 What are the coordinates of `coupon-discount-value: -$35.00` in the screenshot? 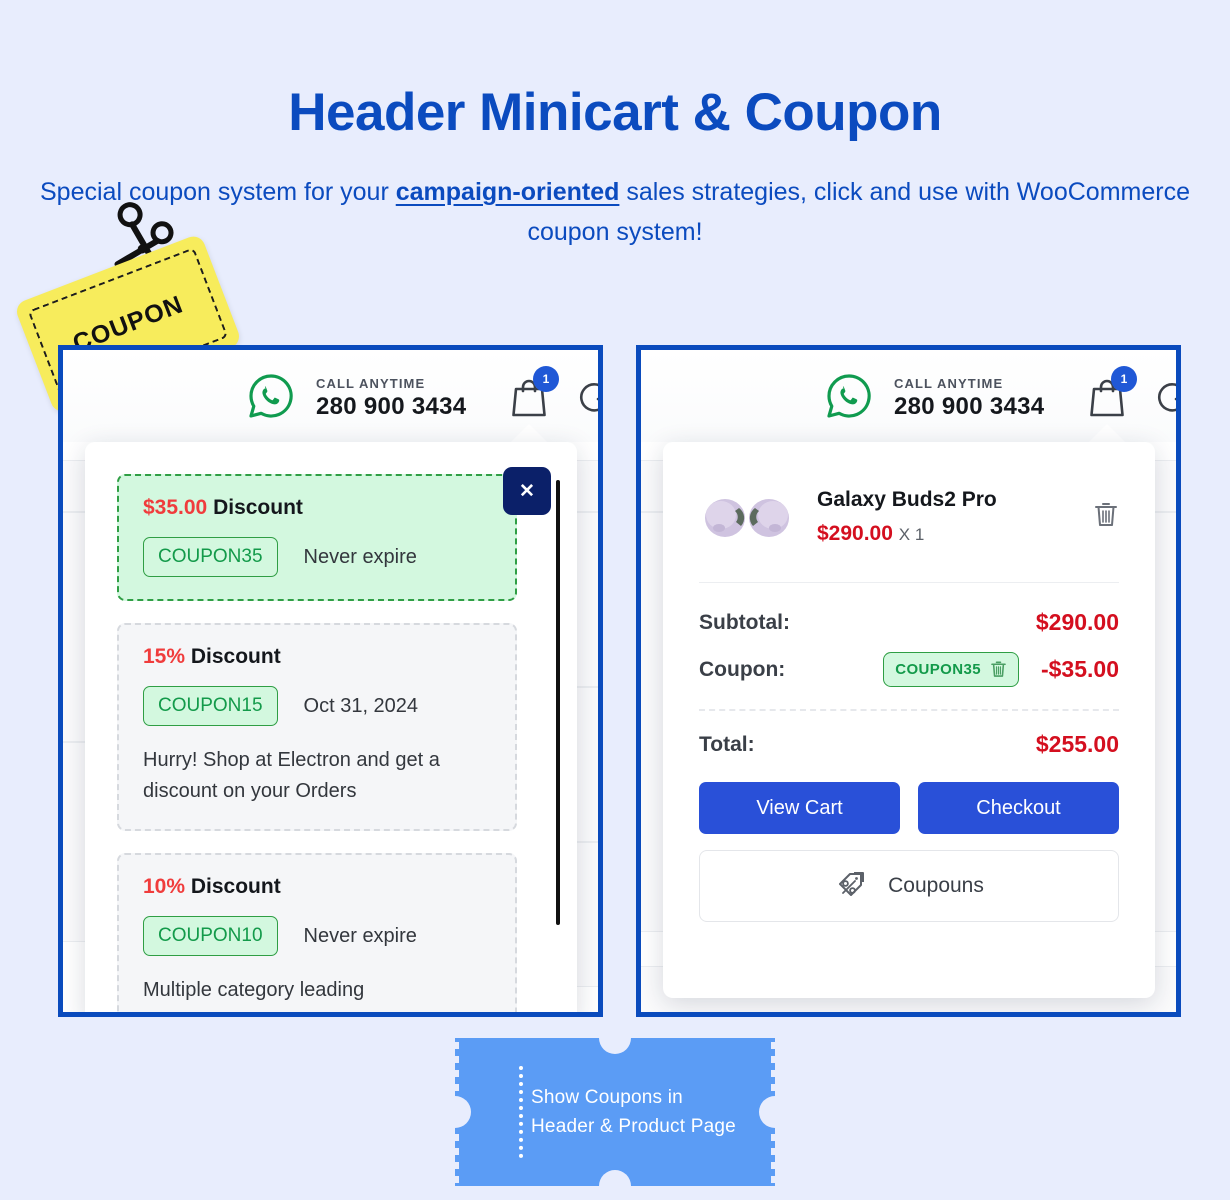 It's located at (1079, 669).